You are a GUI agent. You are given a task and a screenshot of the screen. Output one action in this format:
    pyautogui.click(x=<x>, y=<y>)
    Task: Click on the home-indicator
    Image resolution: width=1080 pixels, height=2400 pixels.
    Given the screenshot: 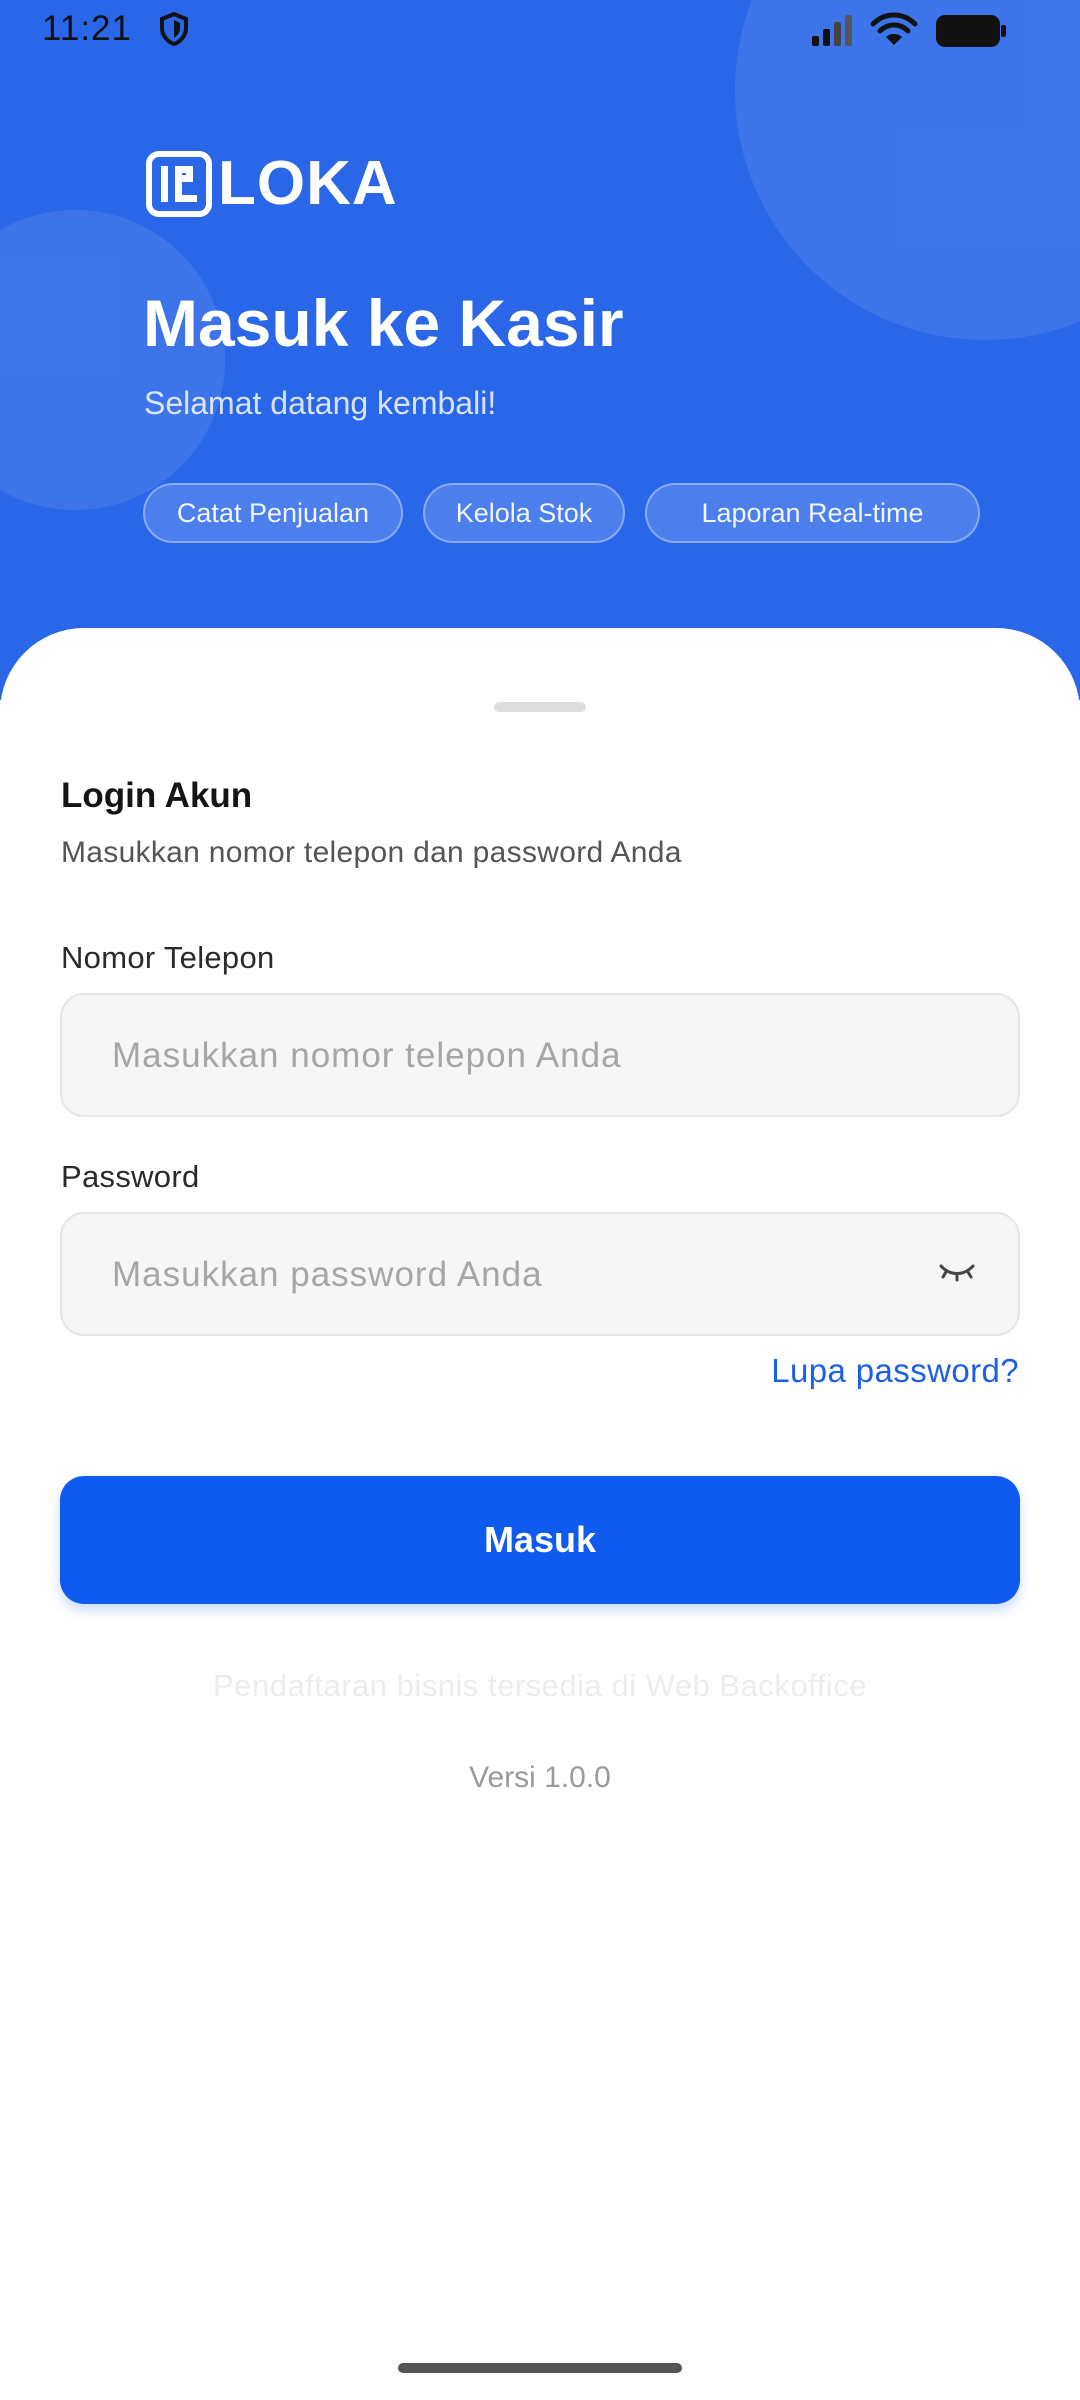 What is the action you would take?
    pyautogui.click(x=540, y=2368)
    